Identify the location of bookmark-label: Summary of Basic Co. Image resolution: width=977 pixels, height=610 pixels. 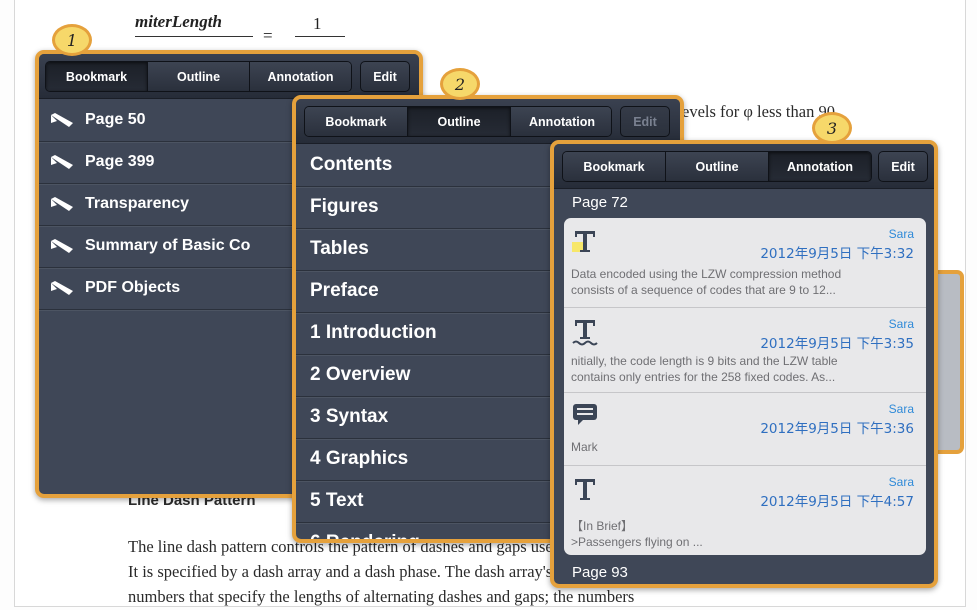
(168, 245).